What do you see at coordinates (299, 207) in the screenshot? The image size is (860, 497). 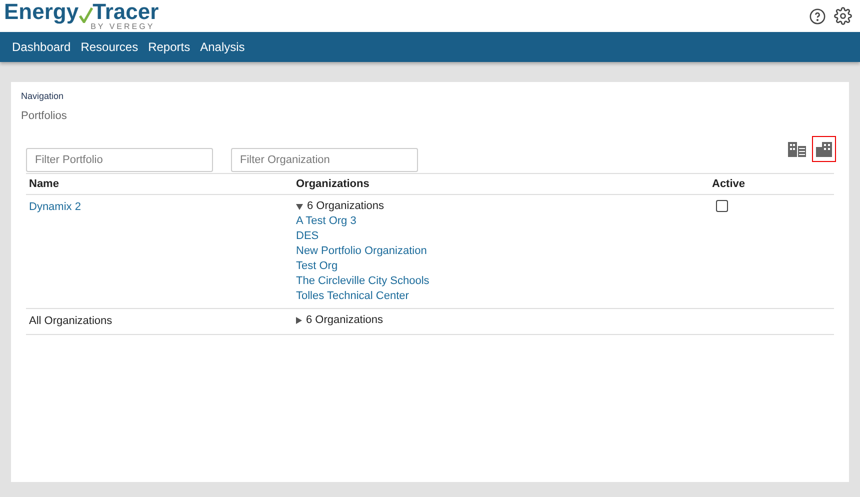 I see `caret-down-icon` at bounding box center [299, 207].